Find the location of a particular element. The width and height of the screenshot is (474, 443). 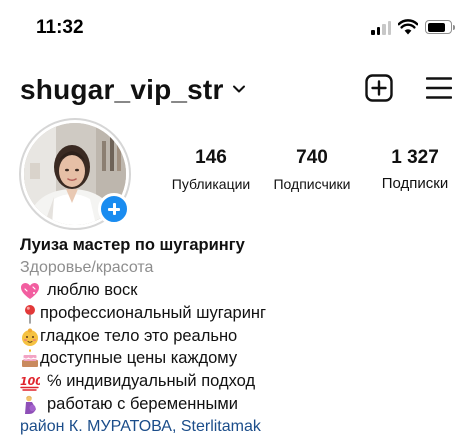

menu-icon is located at coordinates (439, 88).